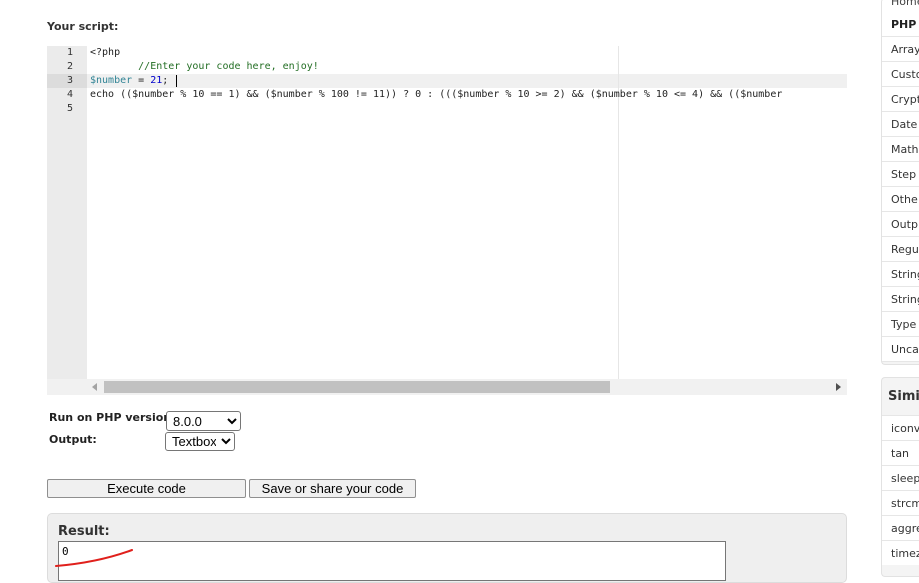  I want to click on execute-code-button: Execute code, so click(146, 488).